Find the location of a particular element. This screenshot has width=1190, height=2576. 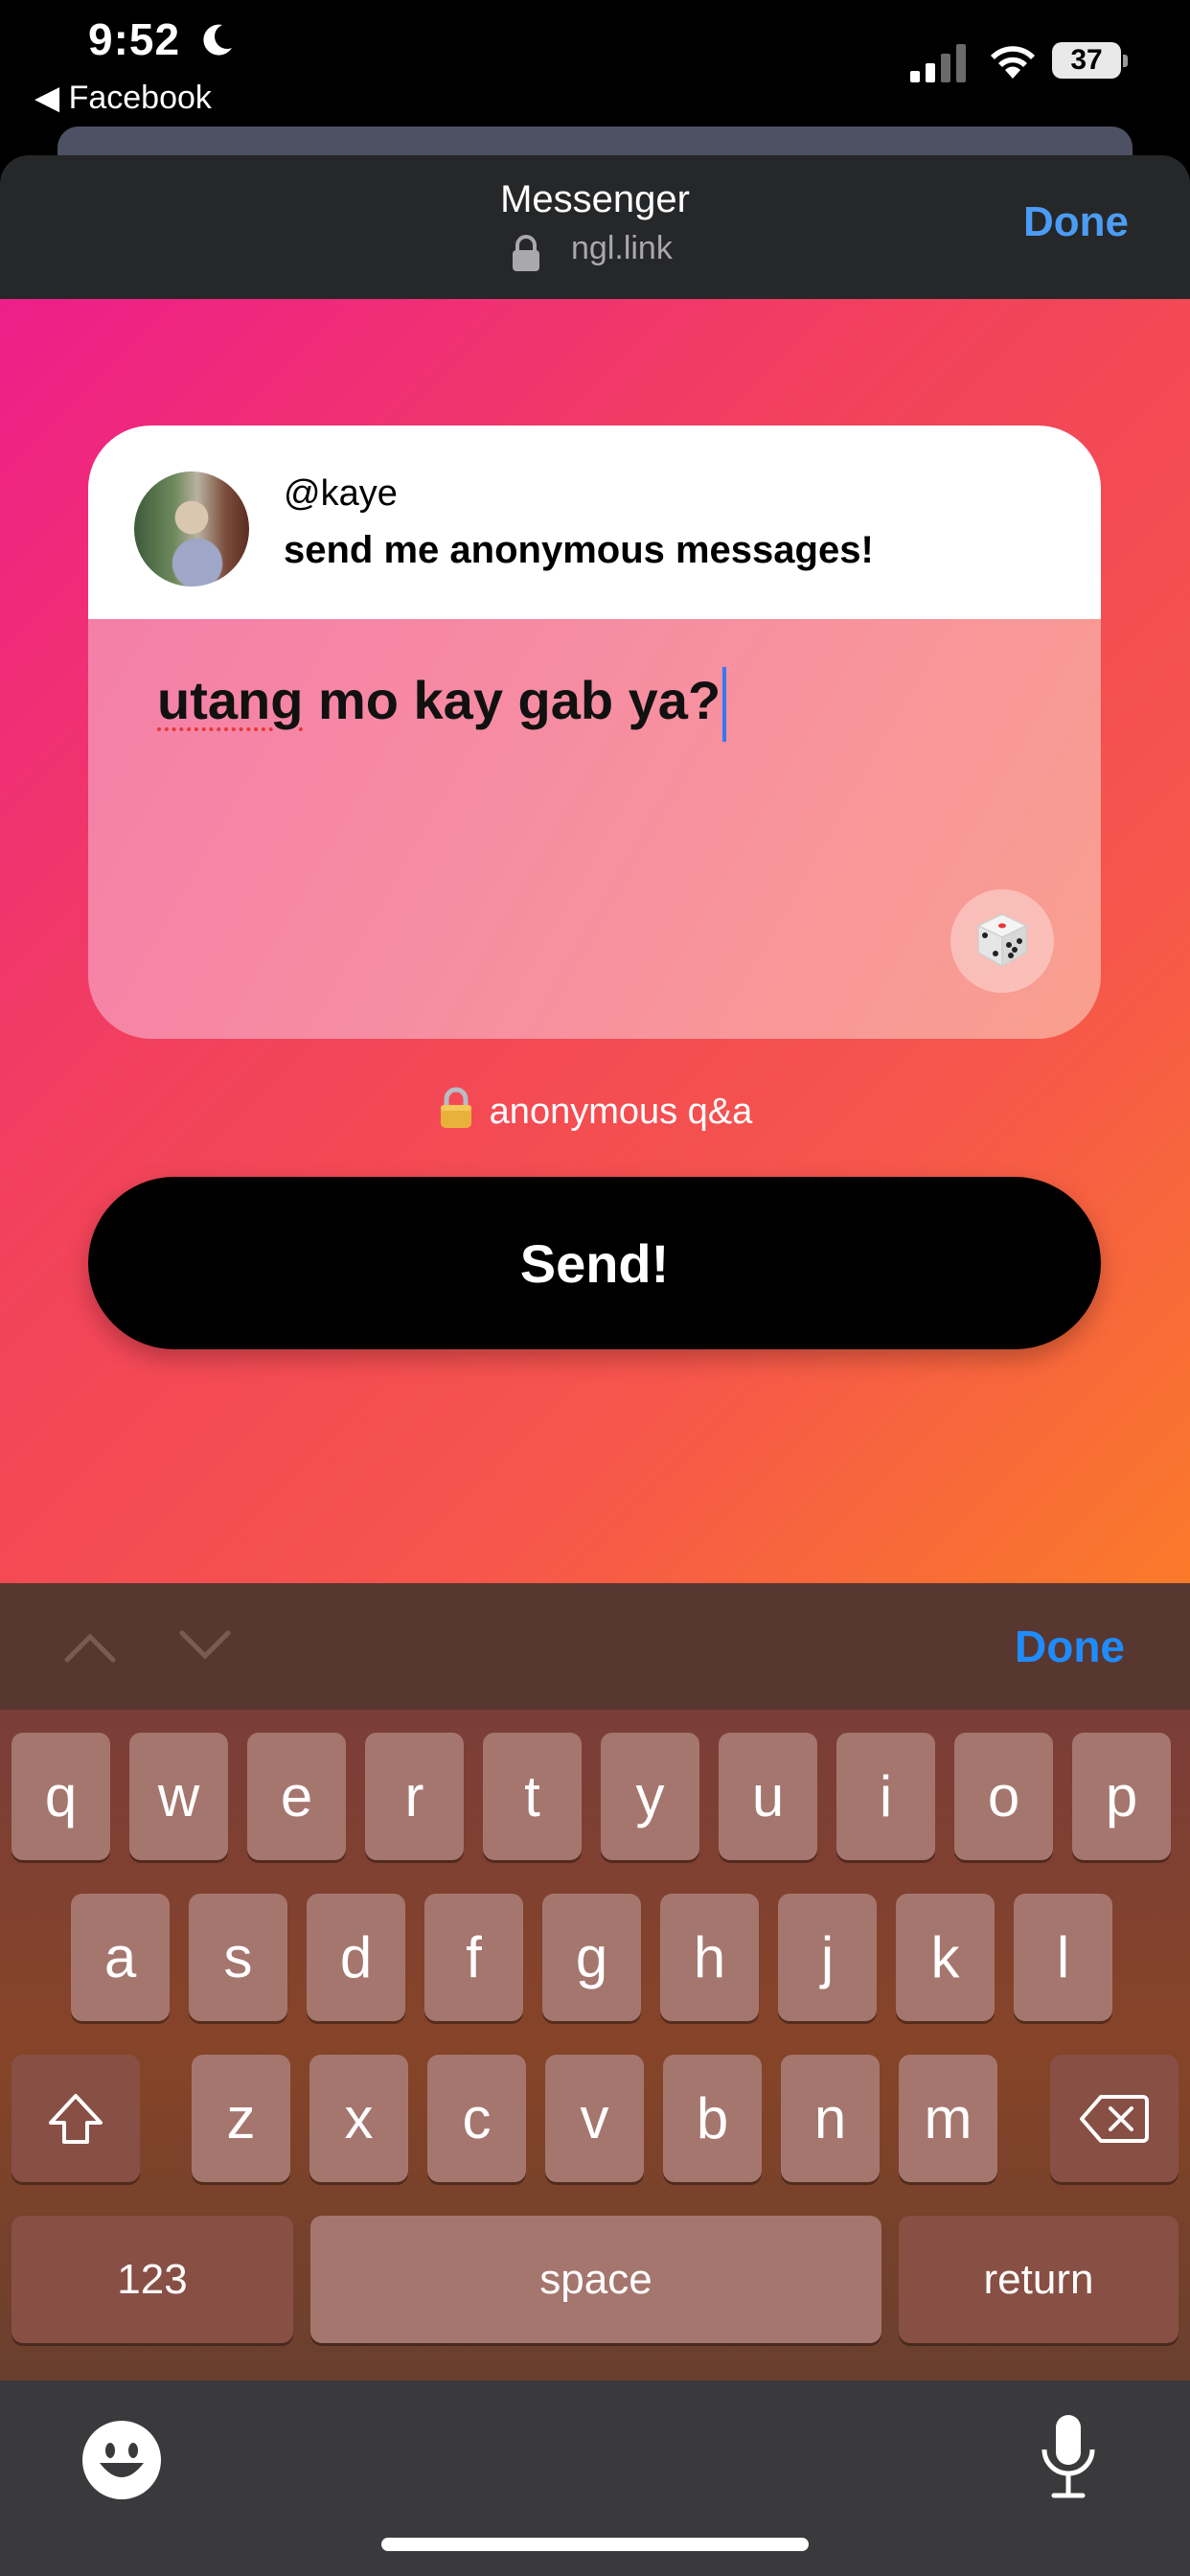

key-f: f is located at coordinates (474, 1957).